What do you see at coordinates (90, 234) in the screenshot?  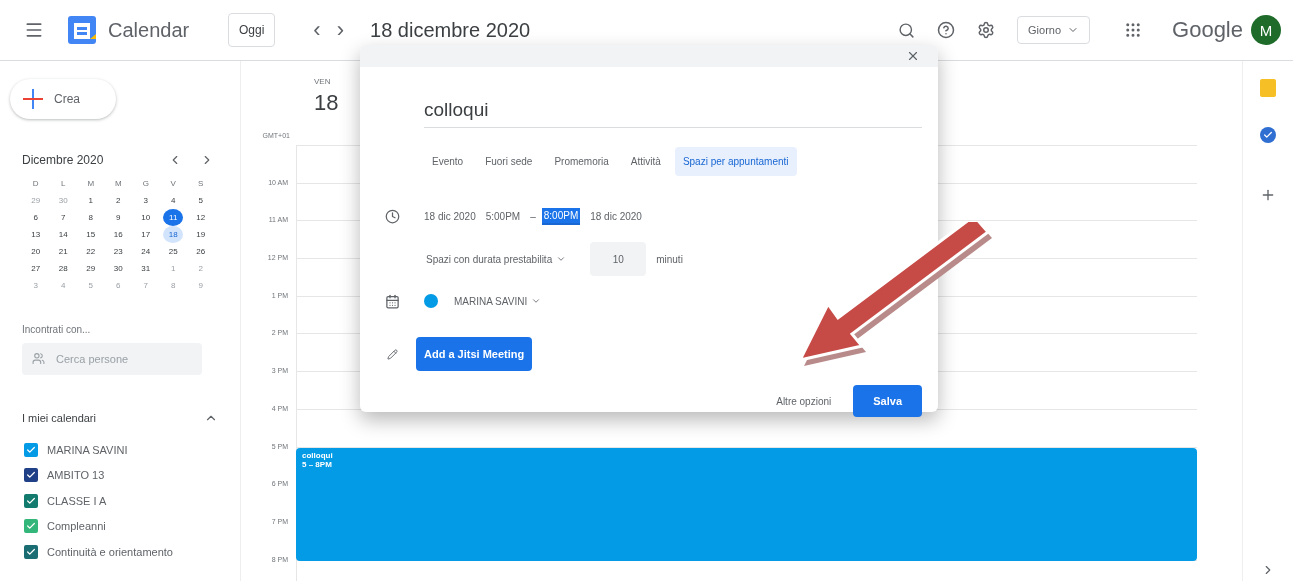 I see `day-number: 15` at bounding box center [90, 234].